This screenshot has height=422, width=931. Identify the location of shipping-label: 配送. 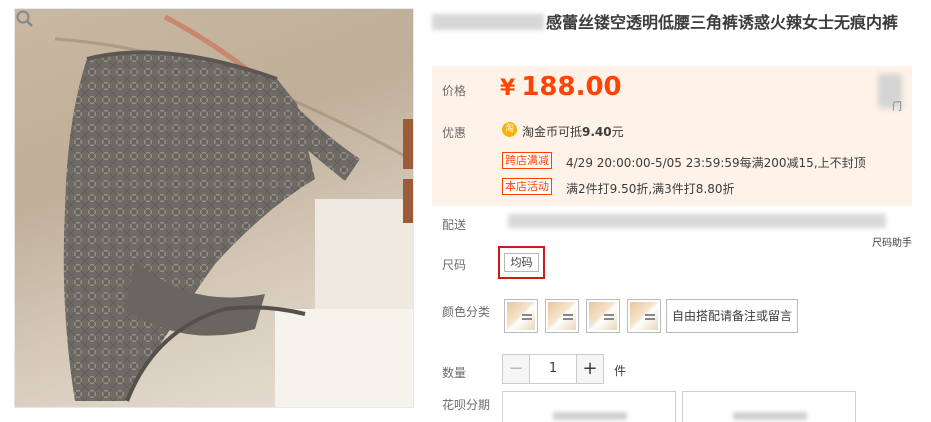
(454, 225).